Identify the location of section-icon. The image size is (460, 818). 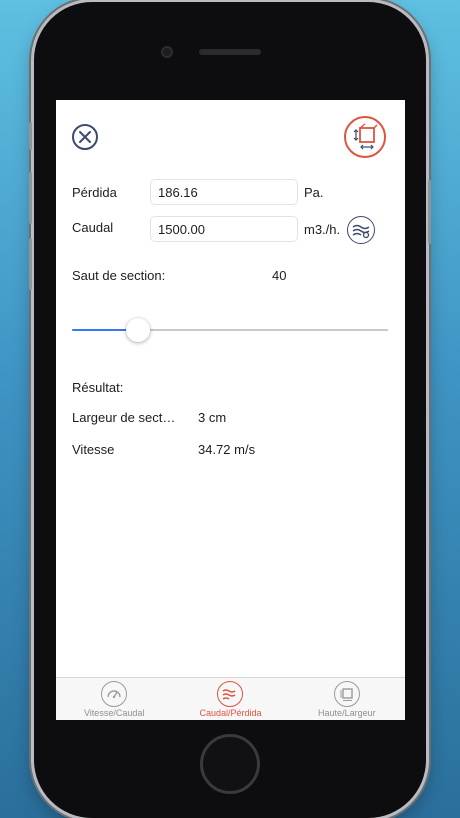
(346, 694).